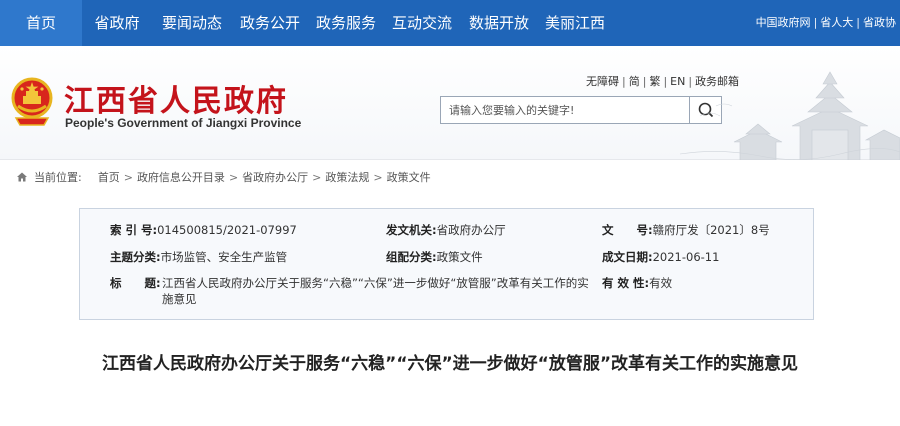 The width and height of the screenshot is (900, 426). What do you see at coordinates (686, 257) in the screenshot?
I see `field-value: 2021-06-11` at bounding box center [686, 257].